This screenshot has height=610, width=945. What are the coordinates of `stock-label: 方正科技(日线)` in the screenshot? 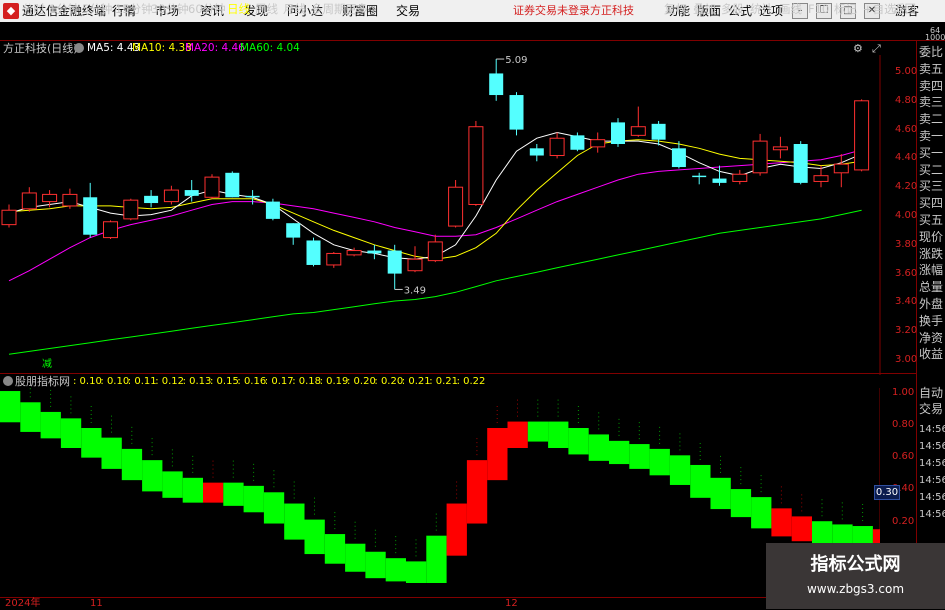 It's located at (40, 48).